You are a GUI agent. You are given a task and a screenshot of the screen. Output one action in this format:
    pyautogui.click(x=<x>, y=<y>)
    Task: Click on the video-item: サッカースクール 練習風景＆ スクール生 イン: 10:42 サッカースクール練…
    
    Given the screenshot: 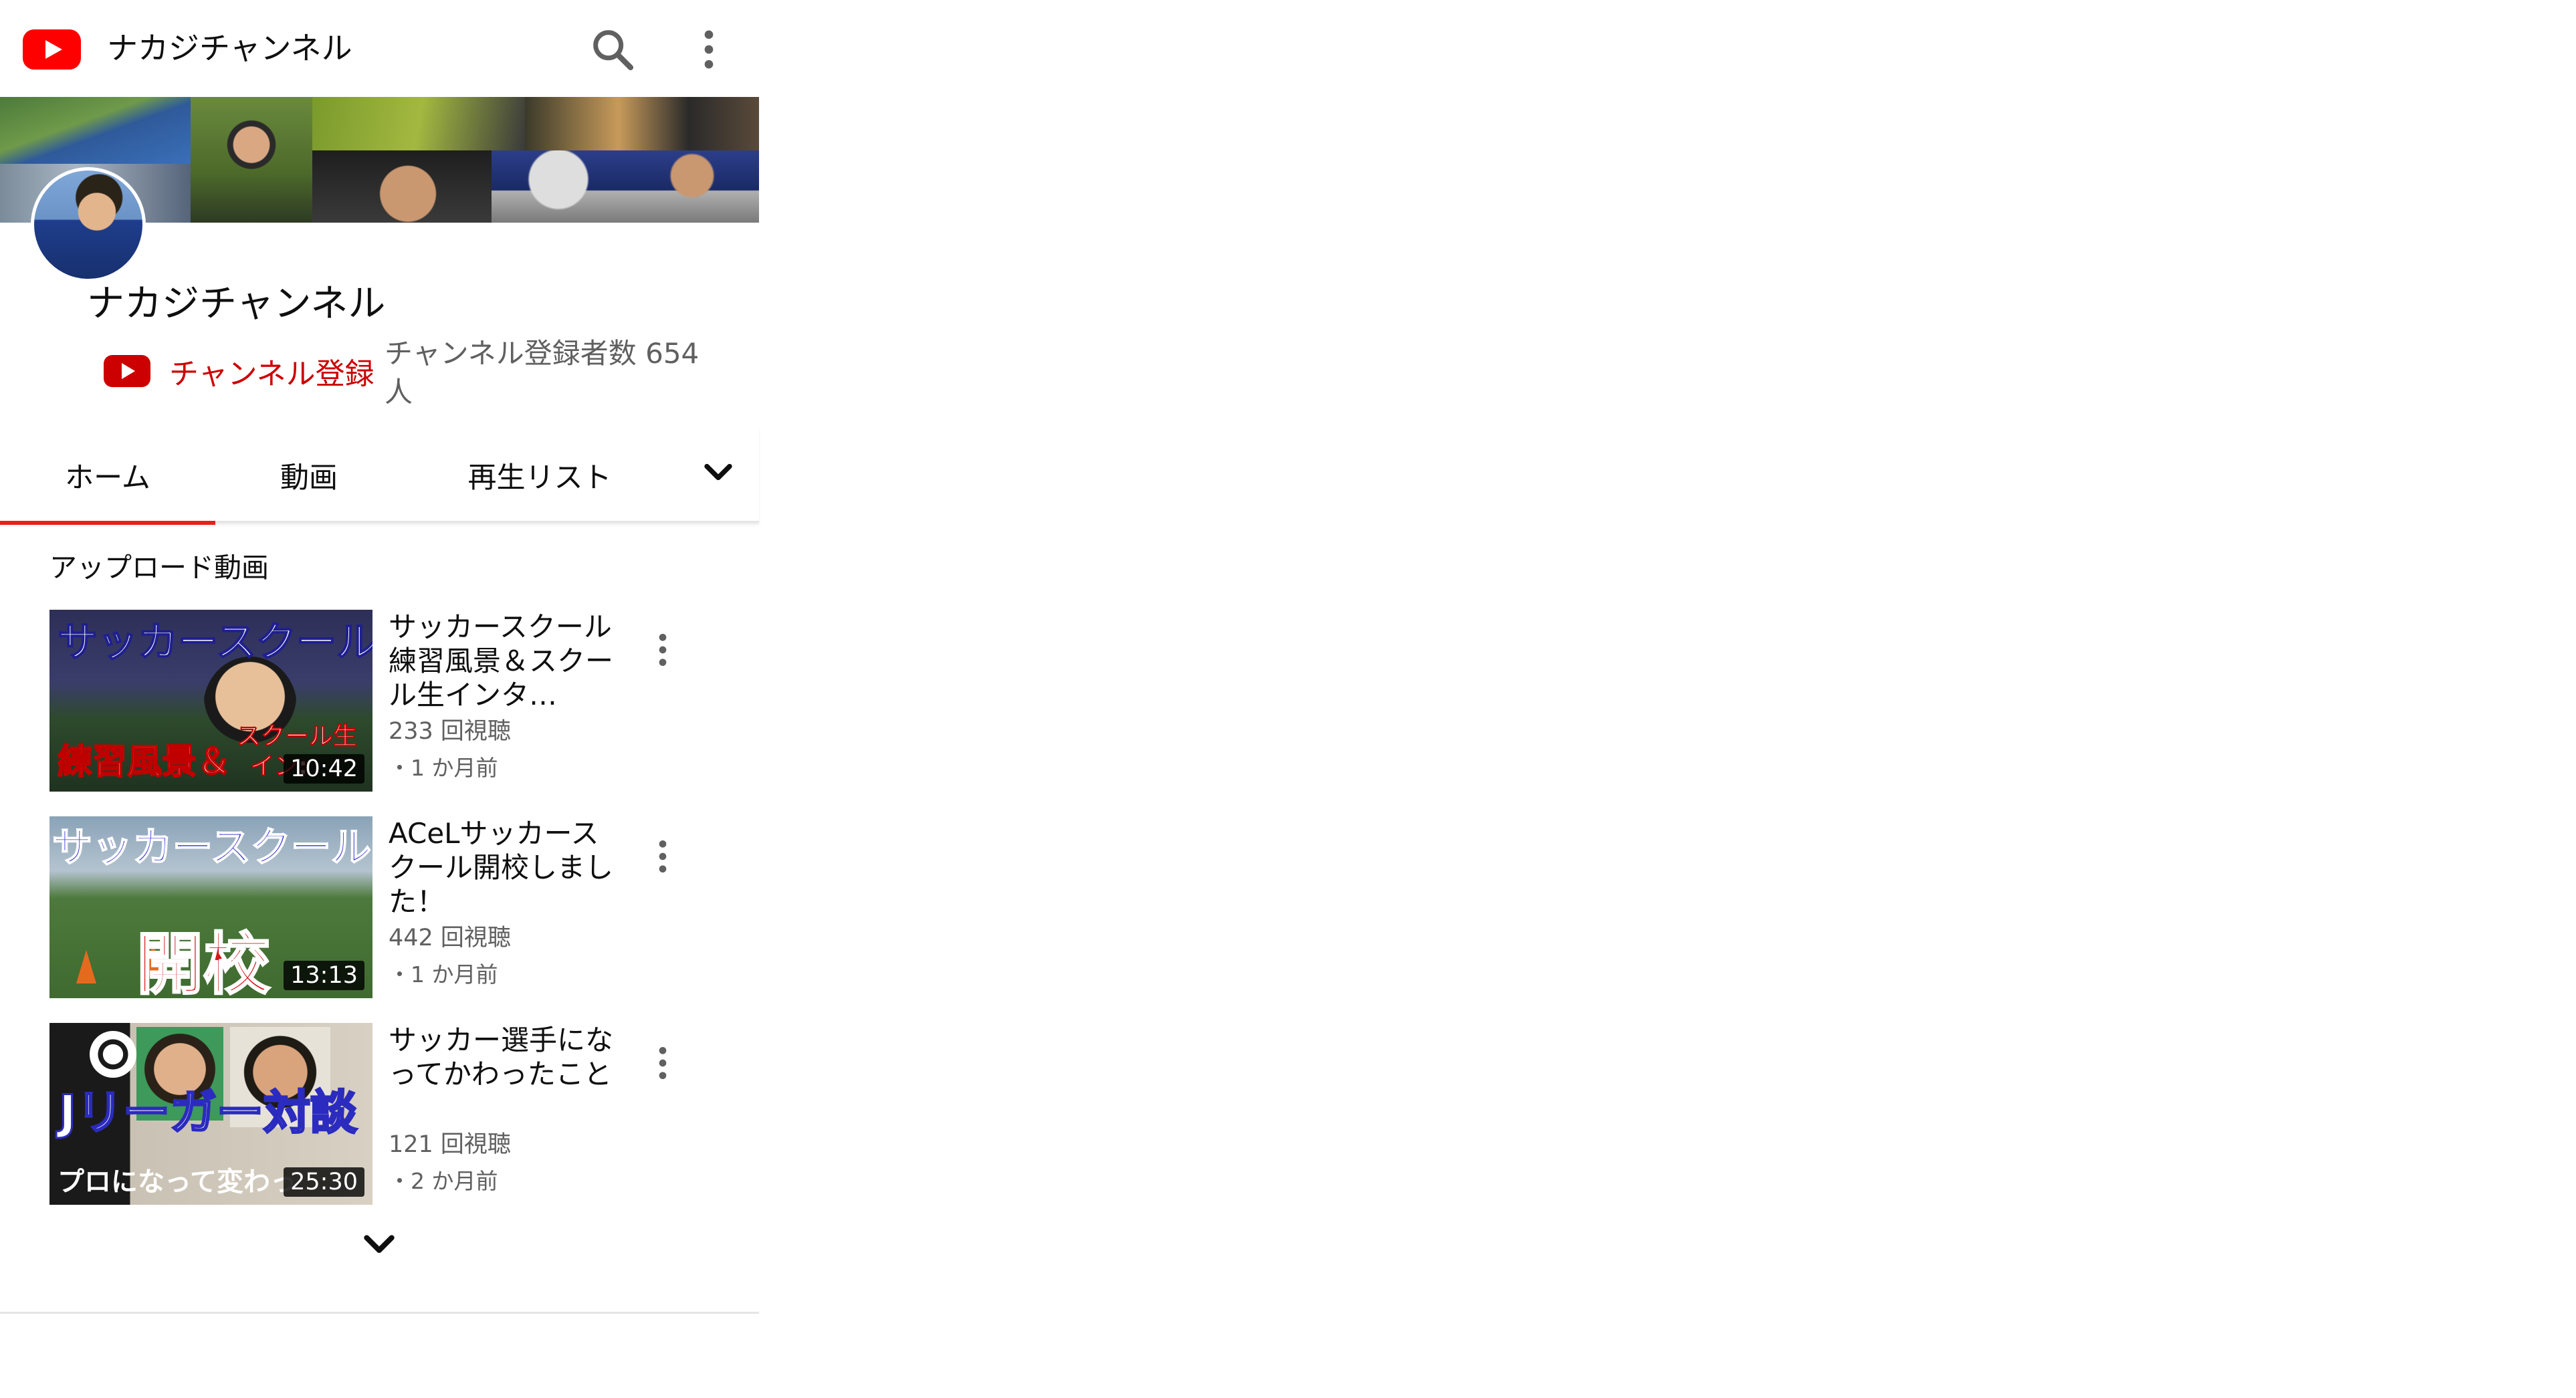 What is the action you would take?
    pyautogui.click(x=401, y=701)
    